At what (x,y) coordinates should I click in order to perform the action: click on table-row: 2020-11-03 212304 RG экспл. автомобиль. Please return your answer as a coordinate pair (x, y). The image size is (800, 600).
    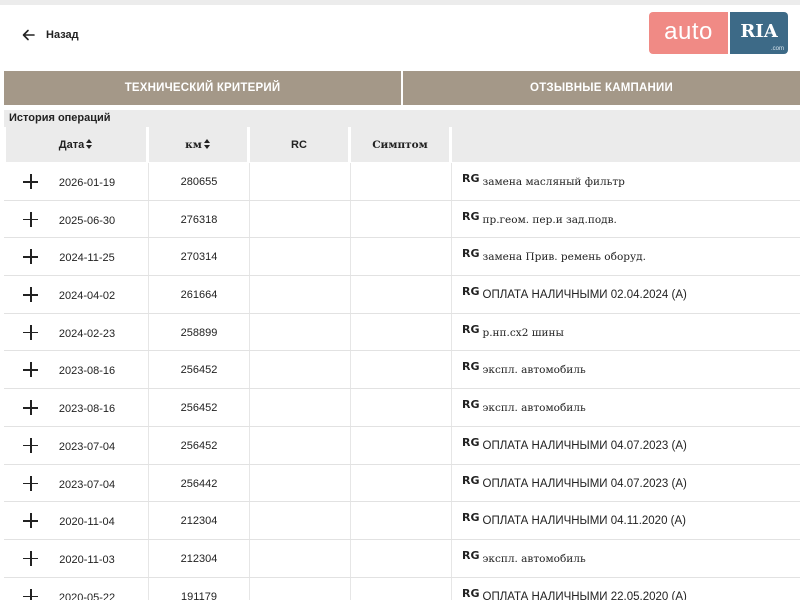
    Looking at the image, I should click on (402, 558).